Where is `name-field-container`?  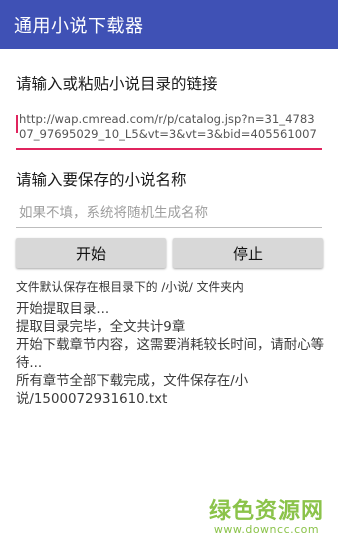 name-field-container is located at coordinates (169, 214).